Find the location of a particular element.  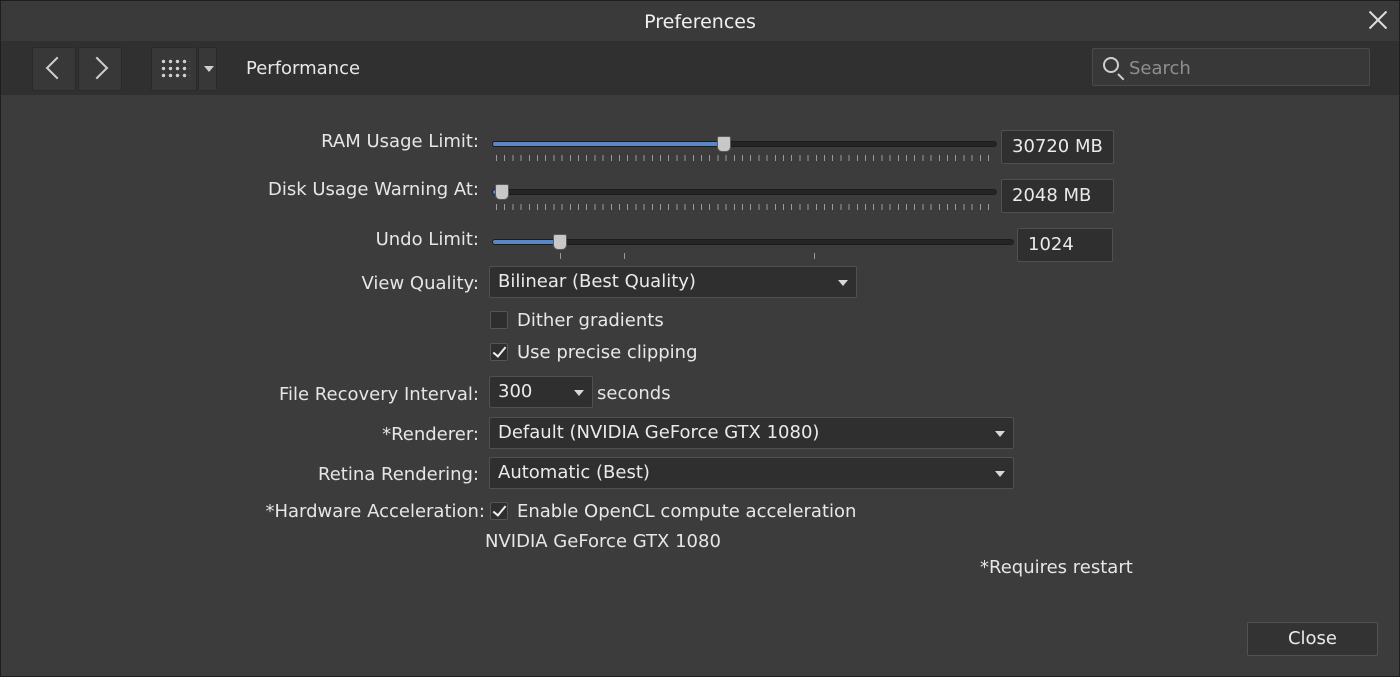

title-bar: Preferences is located at coordinates (700, 21).